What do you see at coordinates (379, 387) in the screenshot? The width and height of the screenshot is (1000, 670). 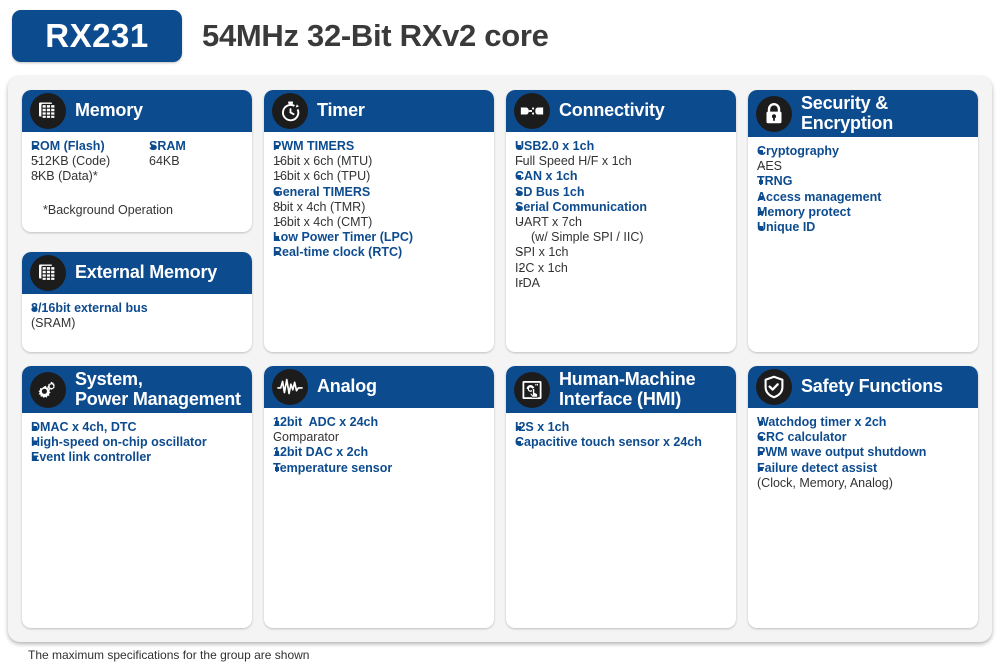 I see `panel-analog-header: Analog` at bounding box center [379, 387].